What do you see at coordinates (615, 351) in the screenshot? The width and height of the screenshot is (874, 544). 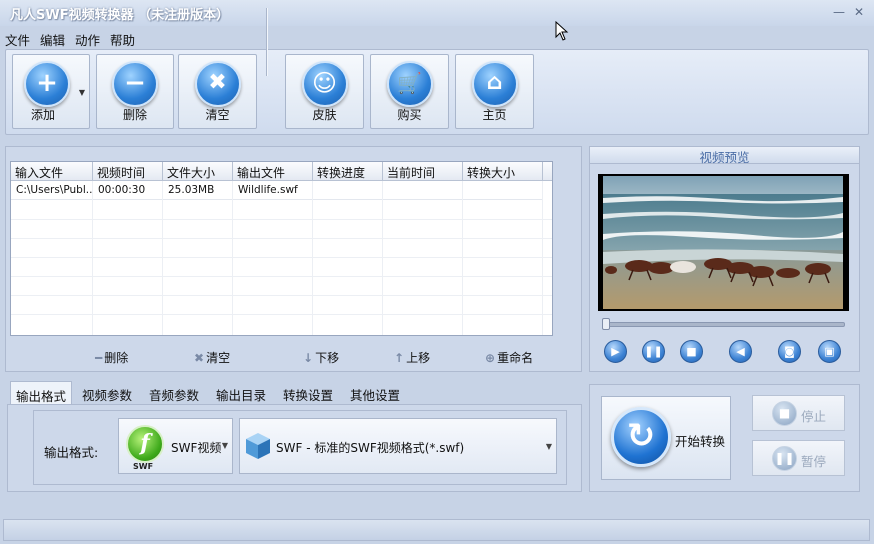 I see `play-icon: ▶` at bounding box center [615, 351].